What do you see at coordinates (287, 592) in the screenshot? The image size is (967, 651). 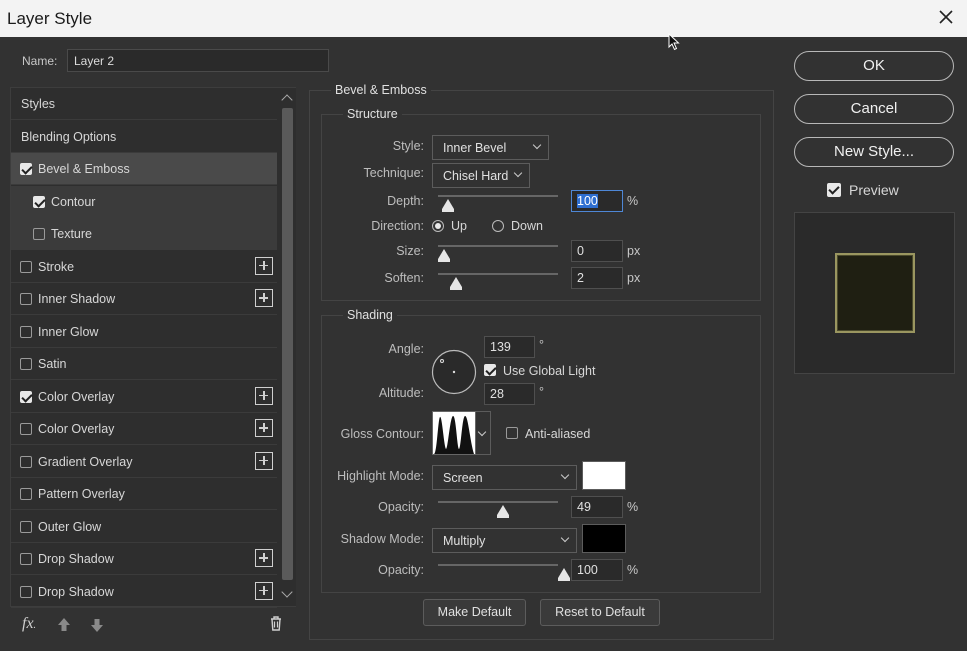 I see `scroll-down-icon` at bounding box center [287, 592].